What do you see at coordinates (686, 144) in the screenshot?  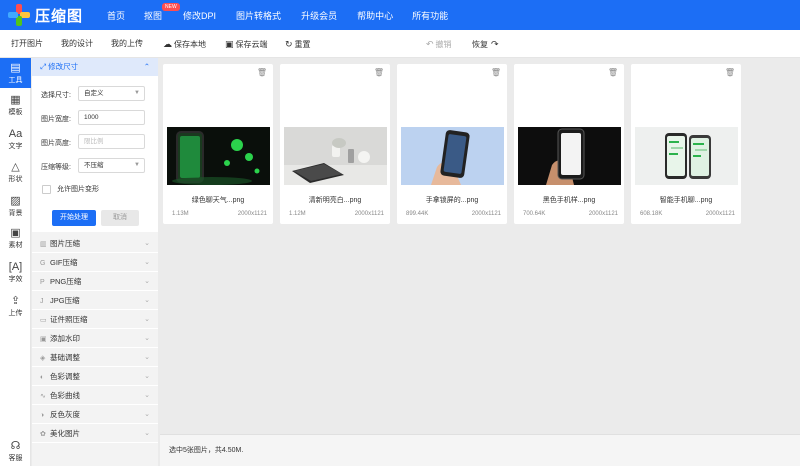 I see `image-card: 🗑 智能手机聊...png 608.18K 2000x1121` at bounding box center [686, 144].